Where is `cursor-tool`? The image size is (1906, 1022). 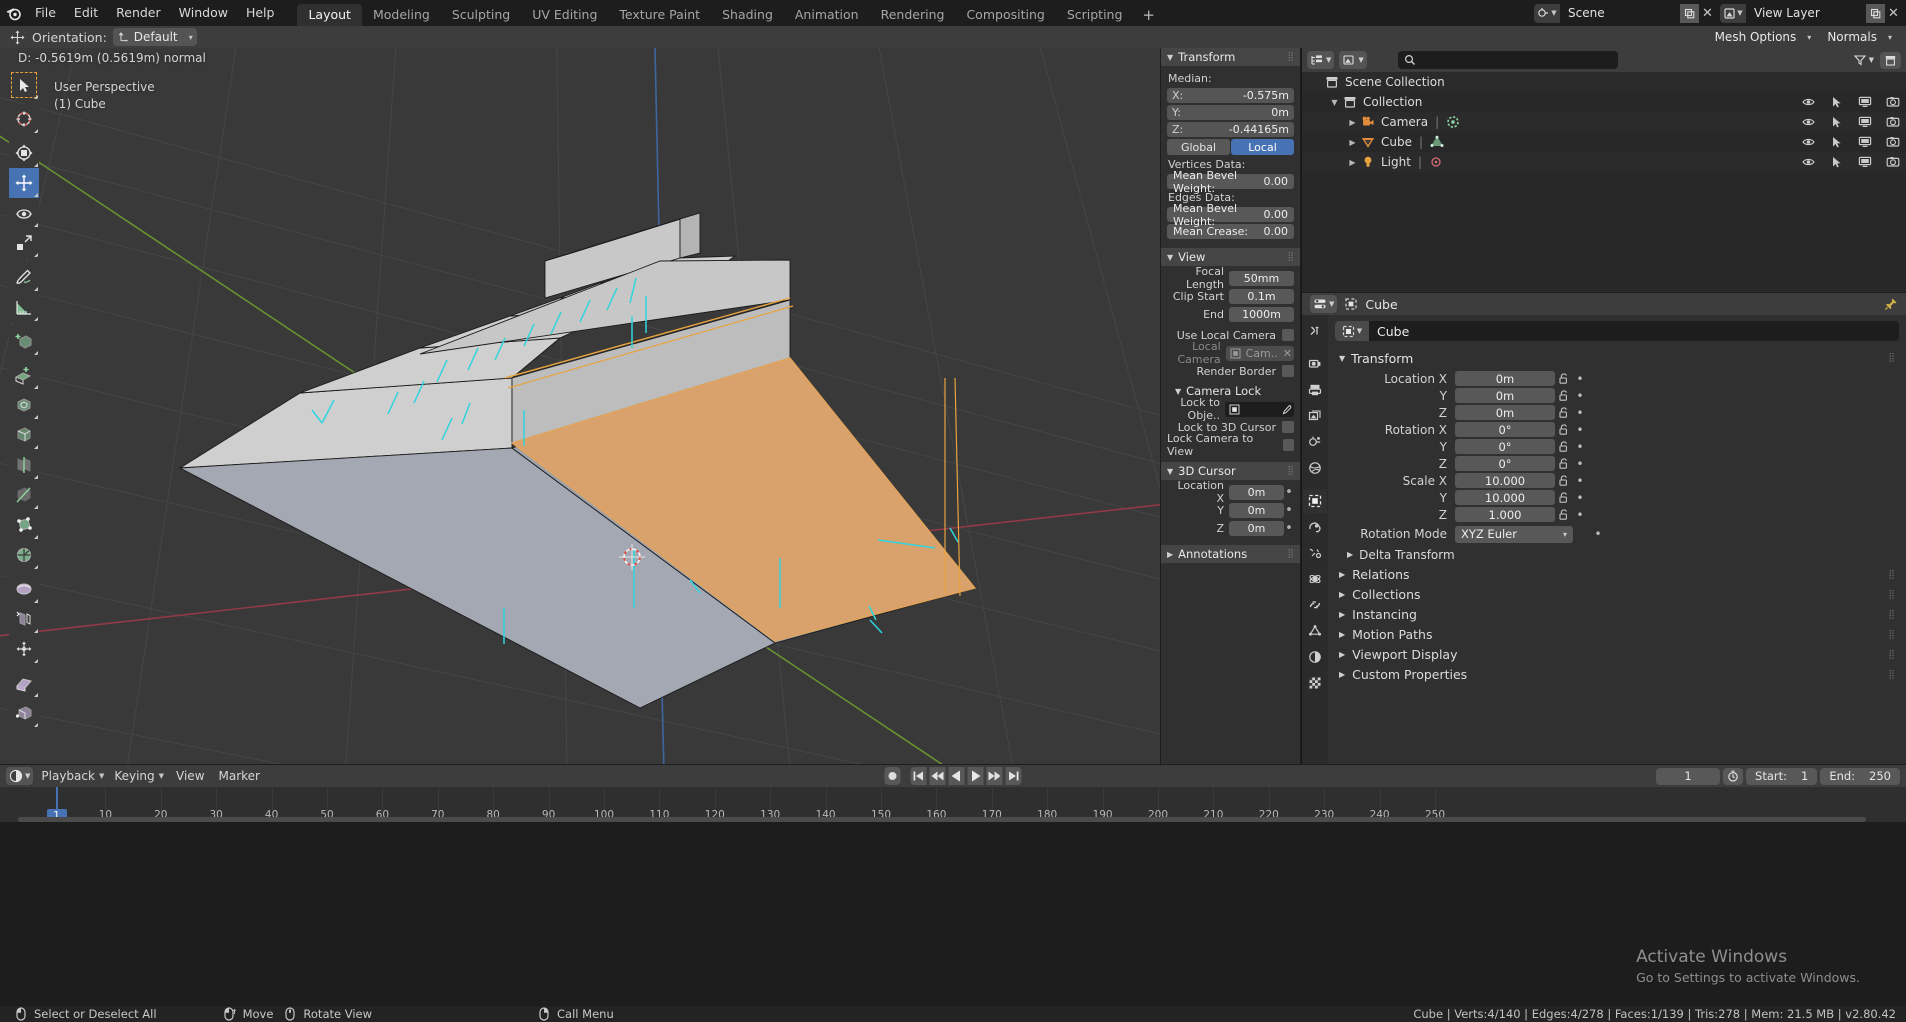
cursor-tool is located at coordinates (24, 119).